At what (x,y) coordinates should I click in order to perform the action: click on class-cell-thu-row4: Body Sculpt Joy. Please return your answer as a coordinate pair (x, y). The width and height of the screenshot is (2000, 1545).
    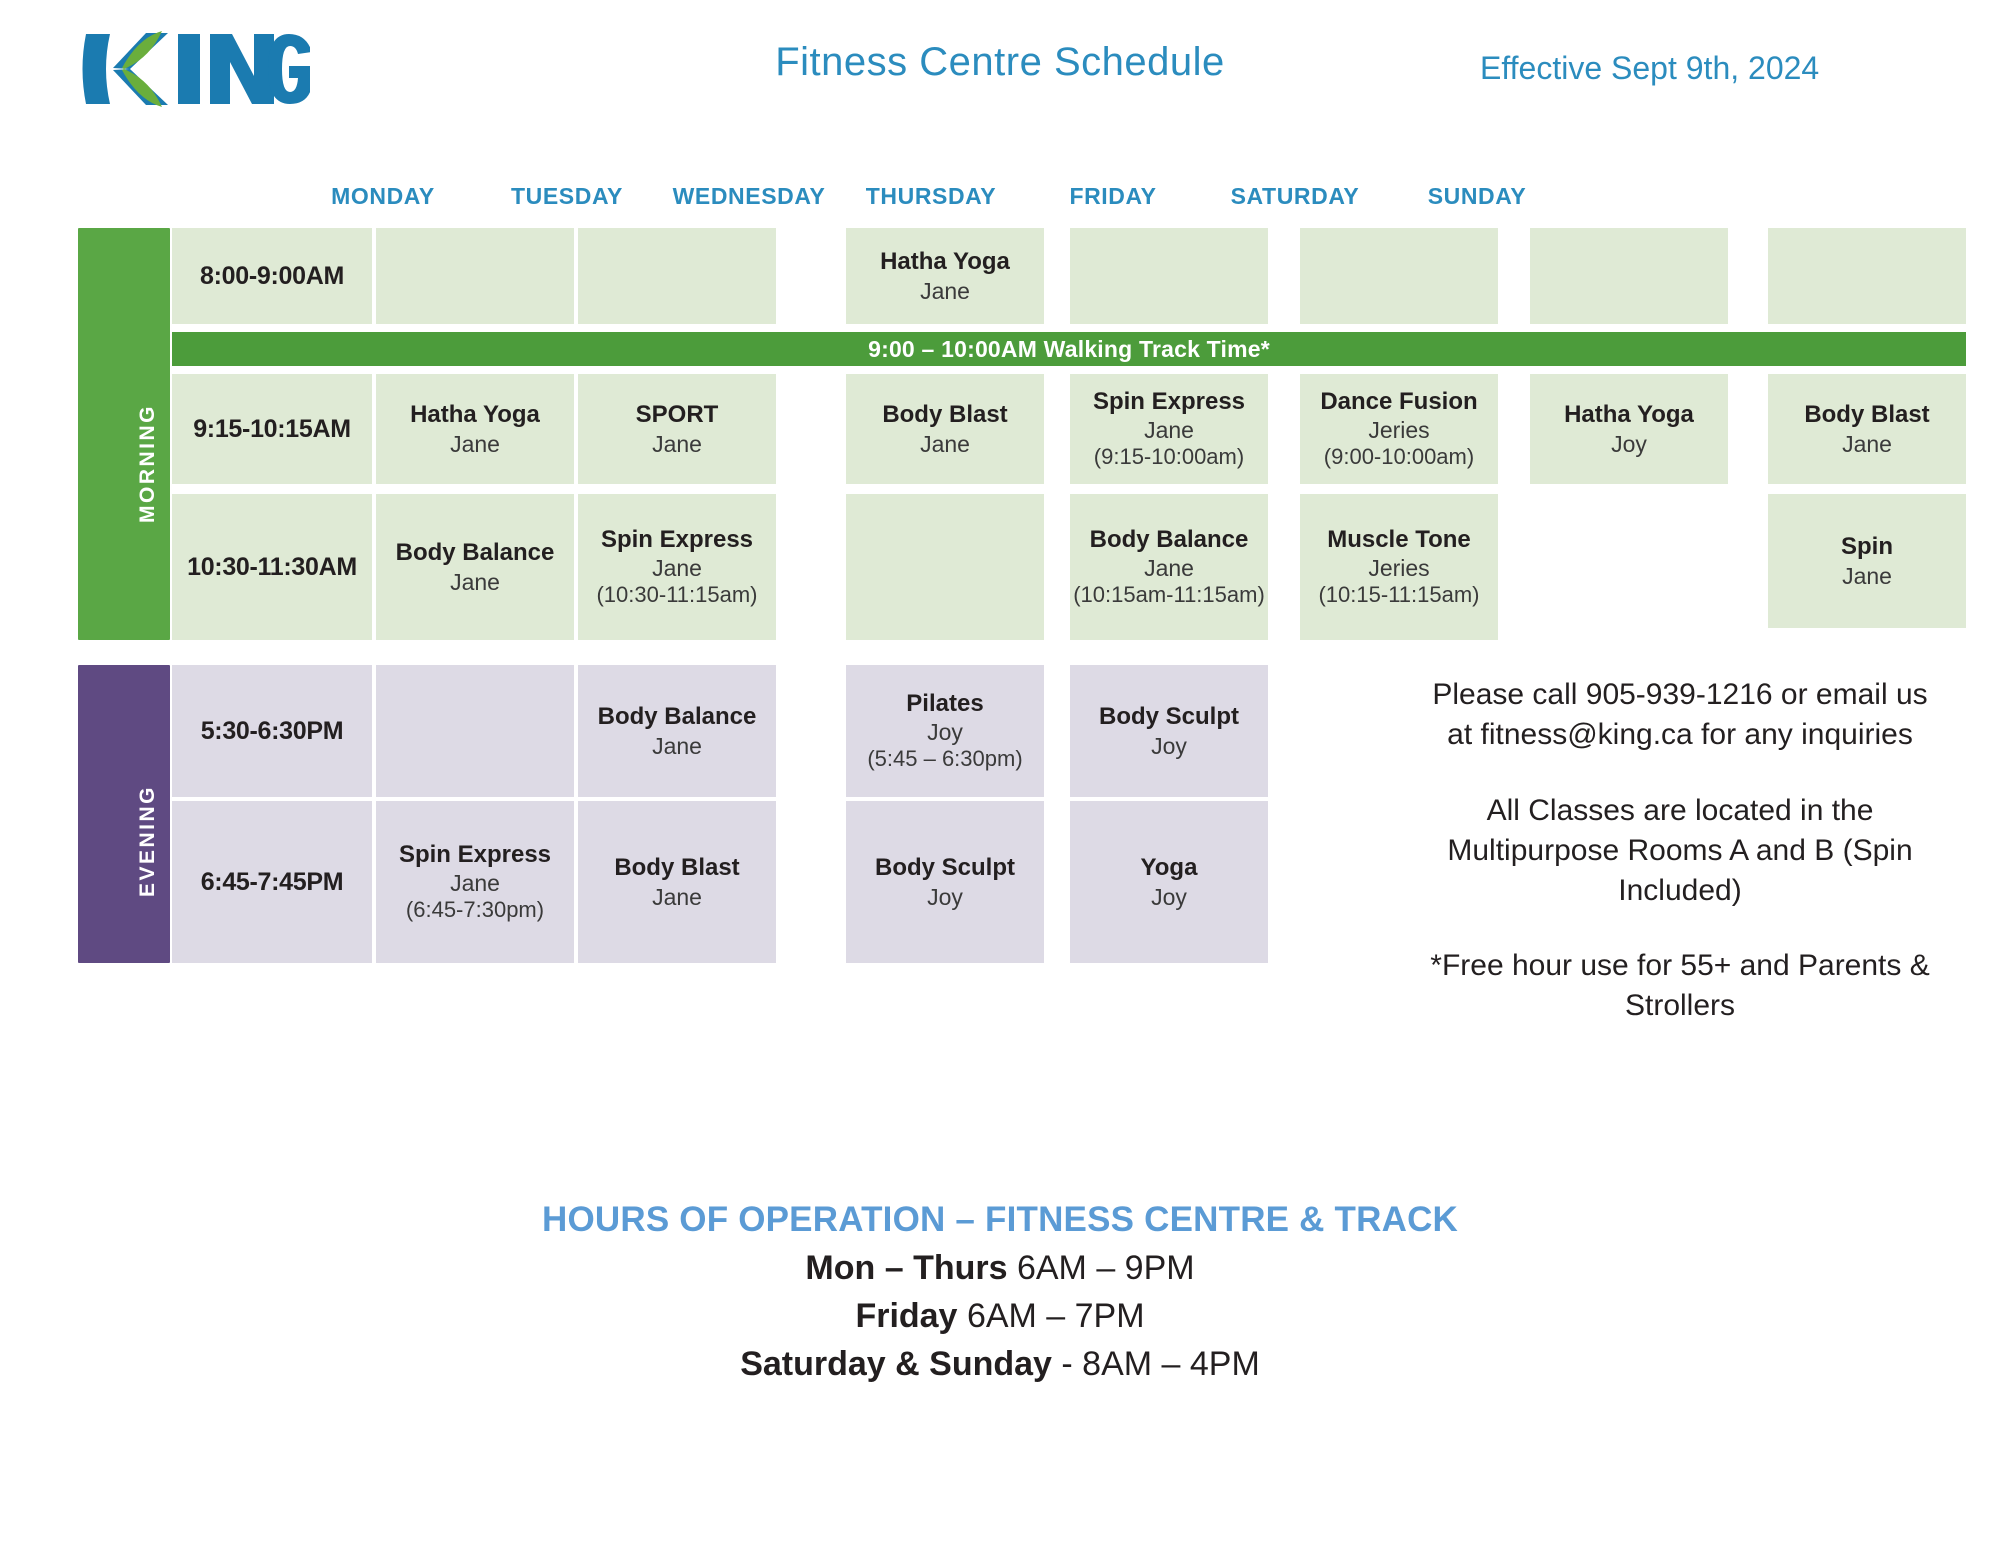
    Looking at the image, I should click on (1169, 731).